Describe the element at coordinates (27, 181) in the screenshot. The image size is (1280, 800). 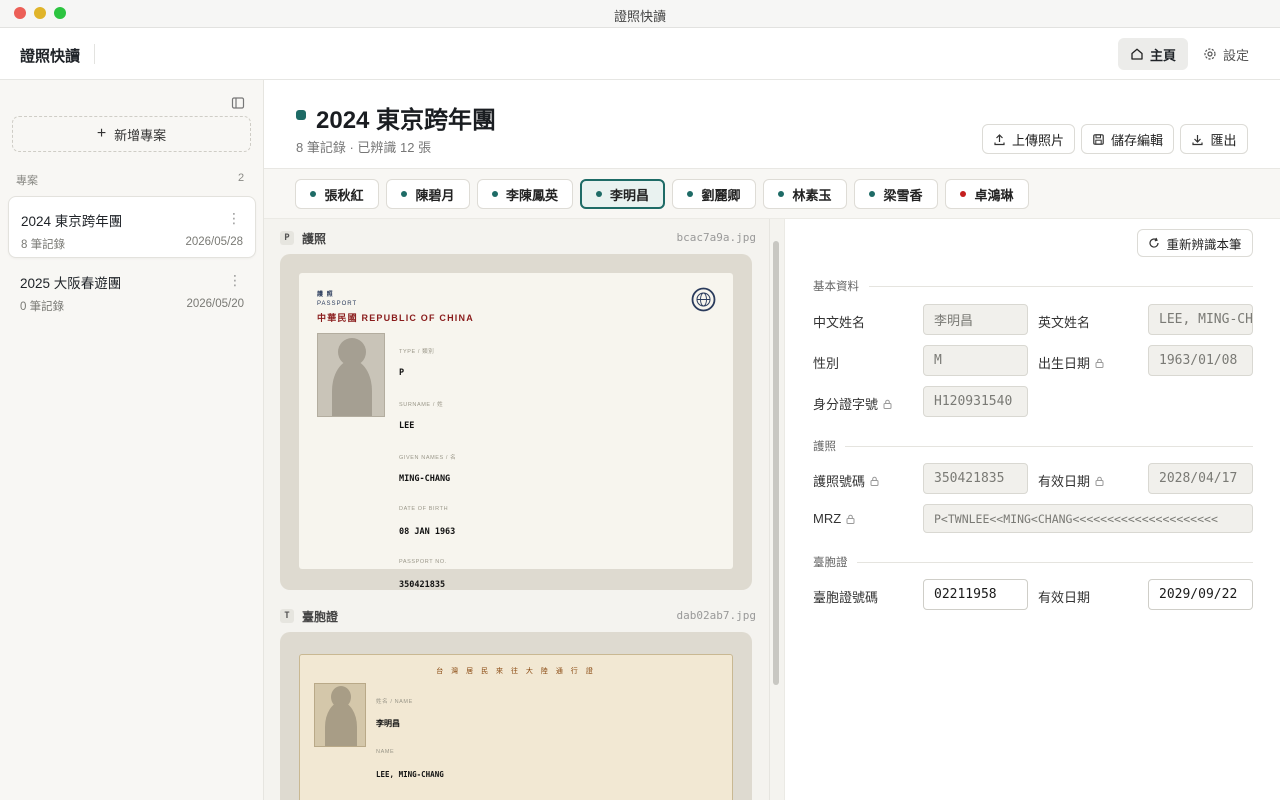
I see `projects-section-label: 專案` at that location.